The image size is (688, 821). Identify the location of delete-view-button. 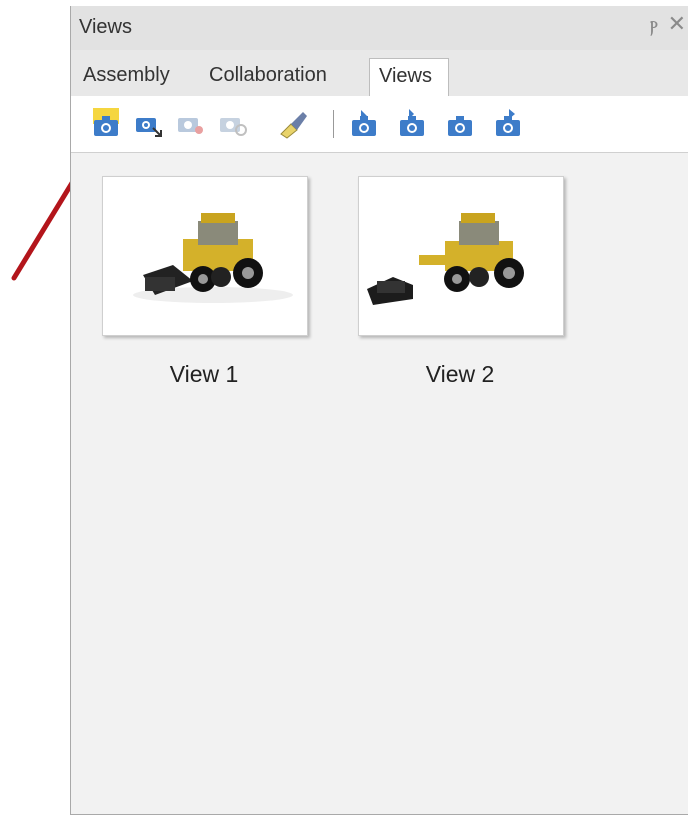
(190, 124).